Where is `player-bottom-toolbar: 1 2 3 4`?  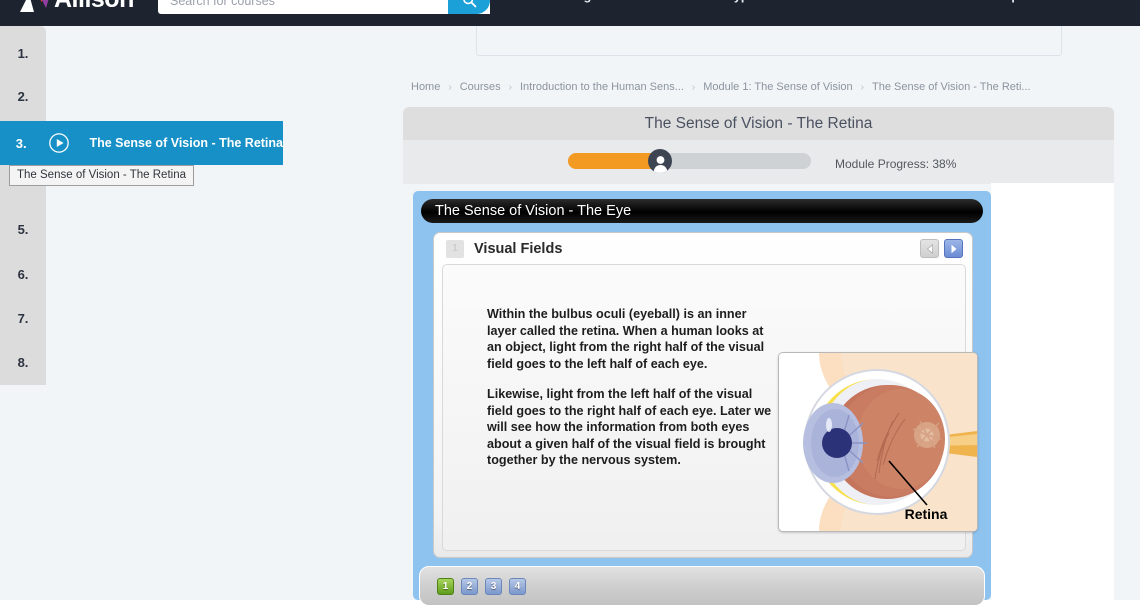 player-bottom-toolbar: 1 2 3 4 is located at coordinates (702, 586).